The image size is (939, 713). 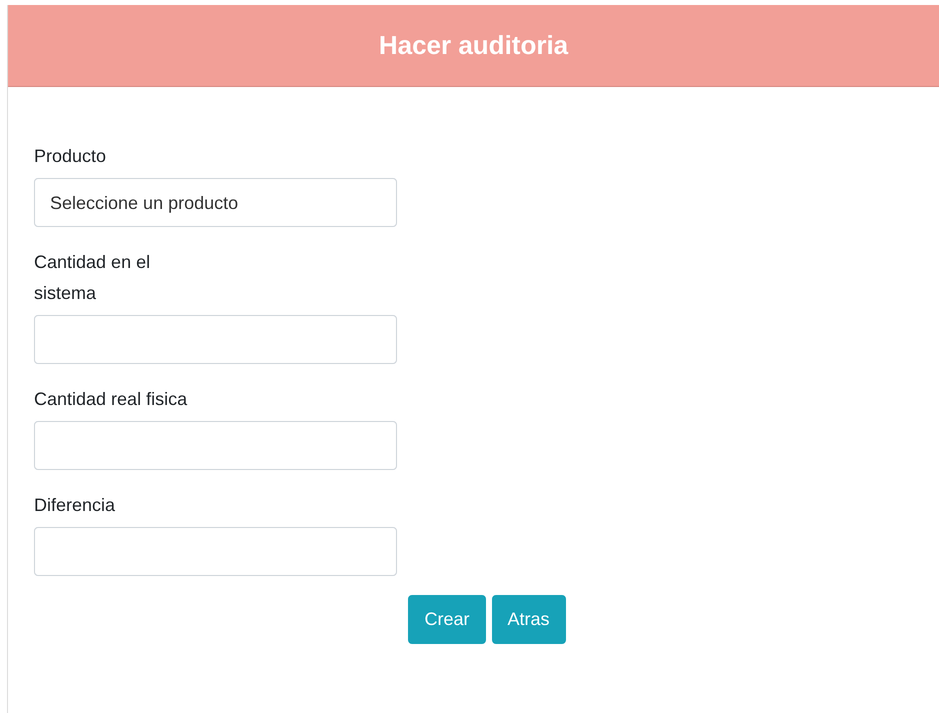 What do you see at coordinates (111, 399) in the screenshot?
I see `field-label: Cantidad real fisica` at bounding box center [111, 399].